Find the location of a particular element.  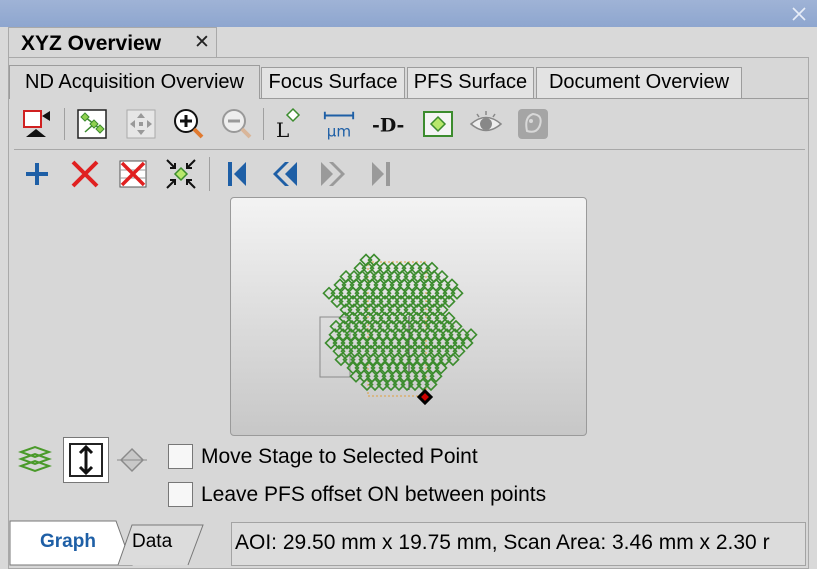

close-icon is located at coordinates (799, 14).